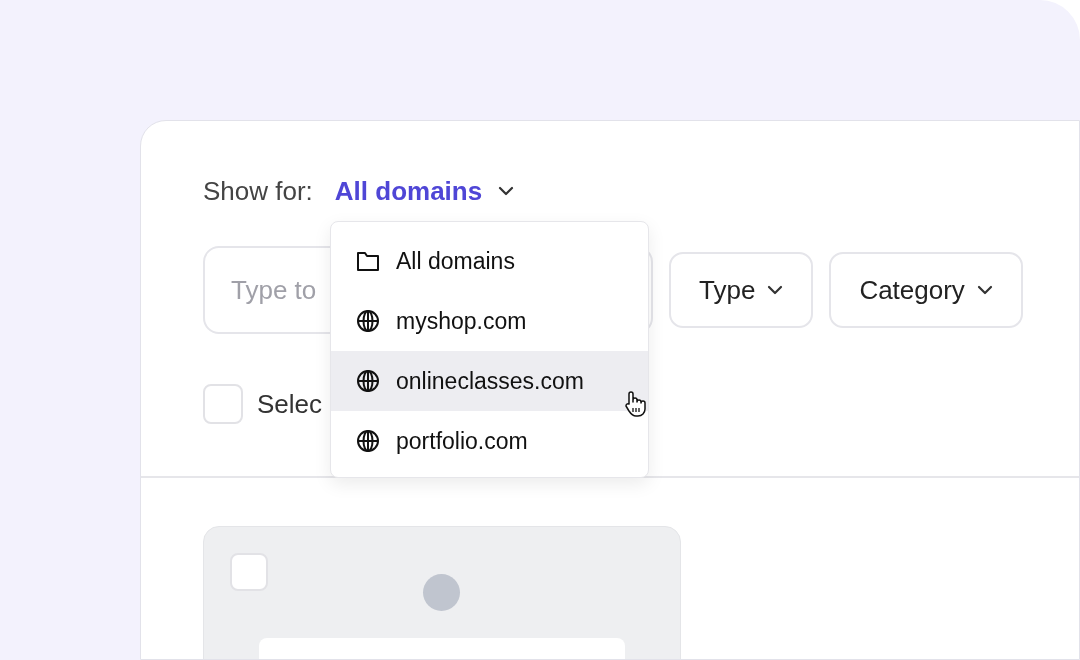 The width and height of the screenshot is (1080, 660). I want to click on hand-cursor-icon, so click(634, 404).